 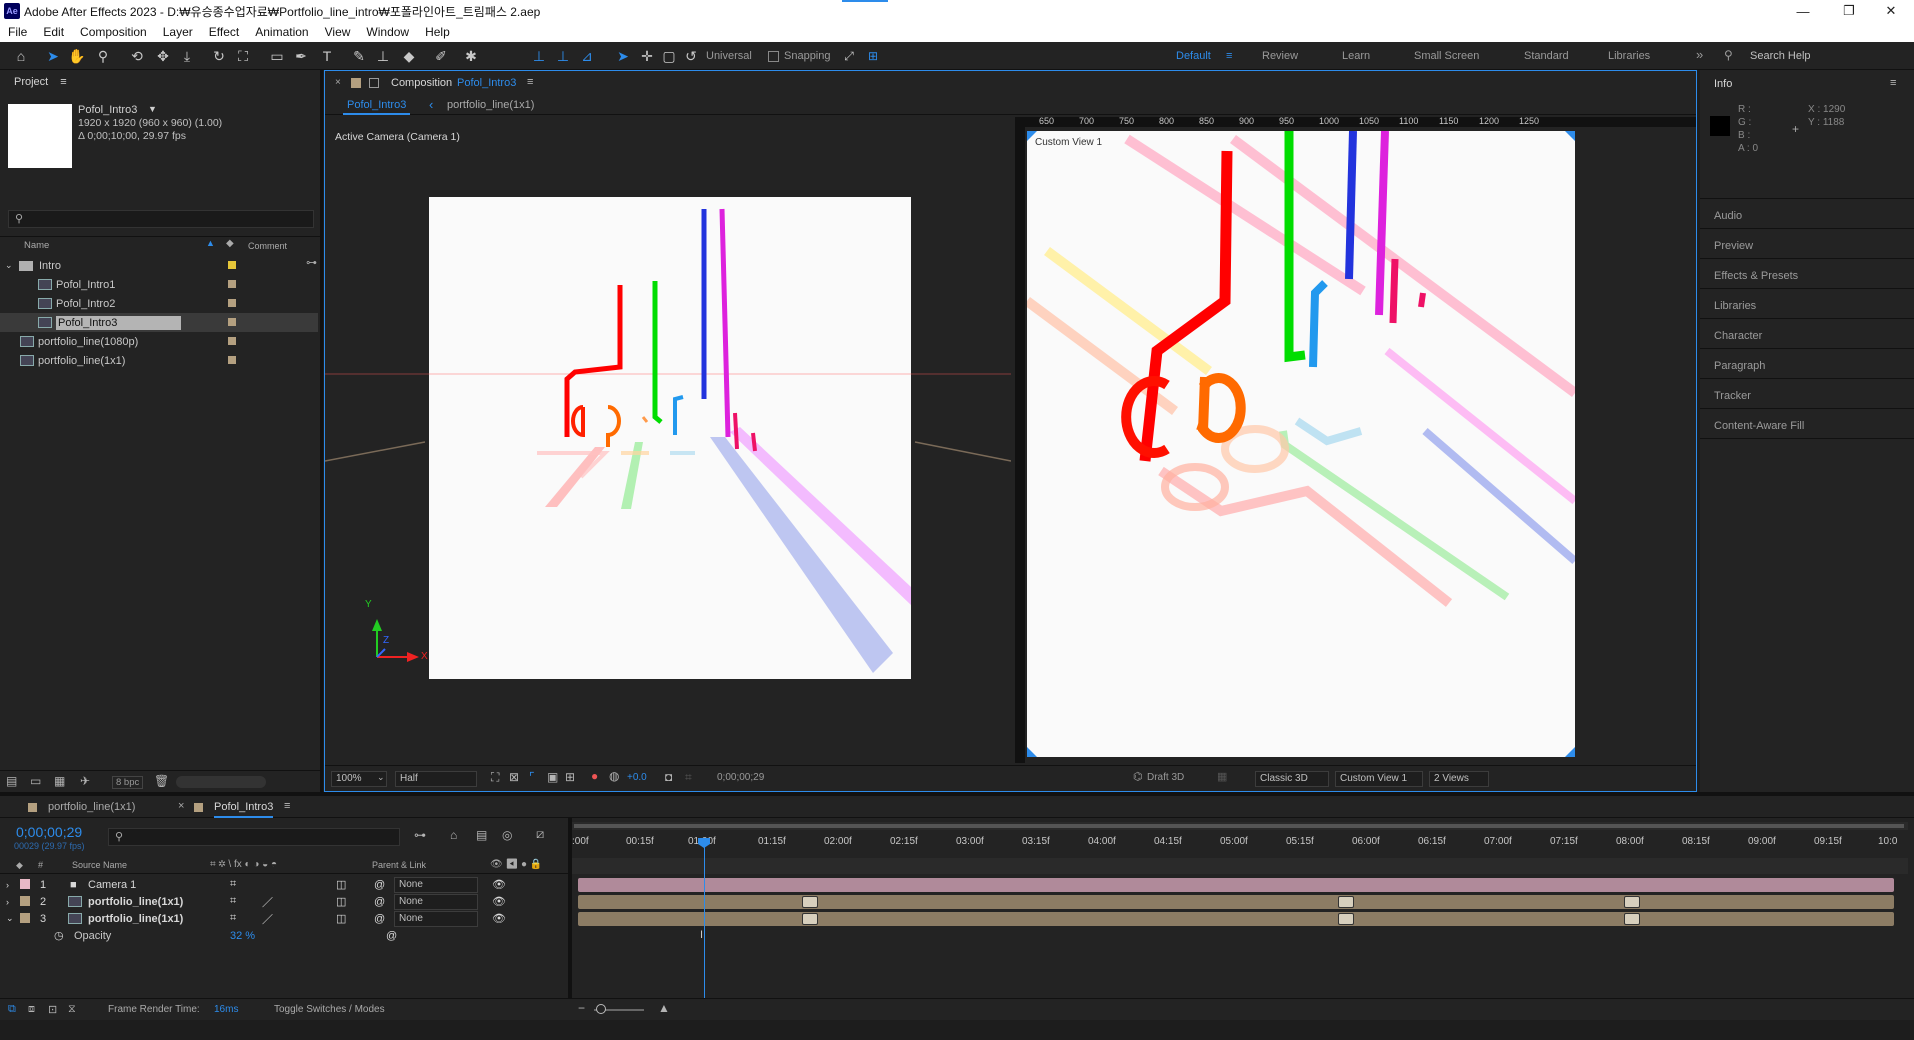 I want to click on work-area-bar, so click(x=1240, y=826).